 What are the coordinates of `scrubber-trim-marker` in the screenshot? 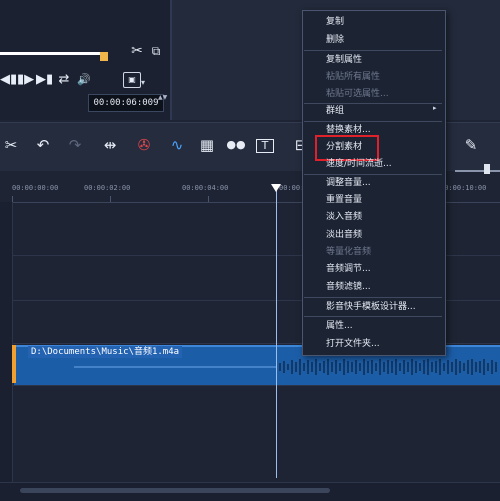 It's located at (104, 56).